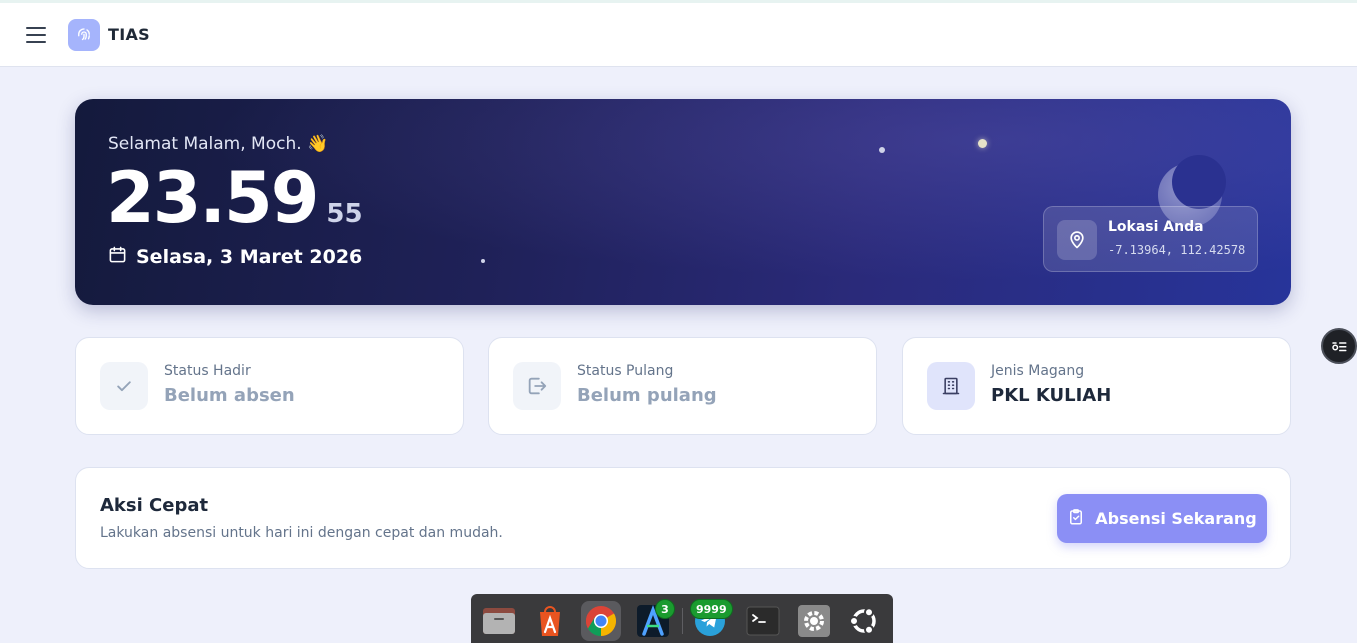  I want to click on location-card: Lokasi Anda -7.13964, 112.42578, so click(1150, 239).